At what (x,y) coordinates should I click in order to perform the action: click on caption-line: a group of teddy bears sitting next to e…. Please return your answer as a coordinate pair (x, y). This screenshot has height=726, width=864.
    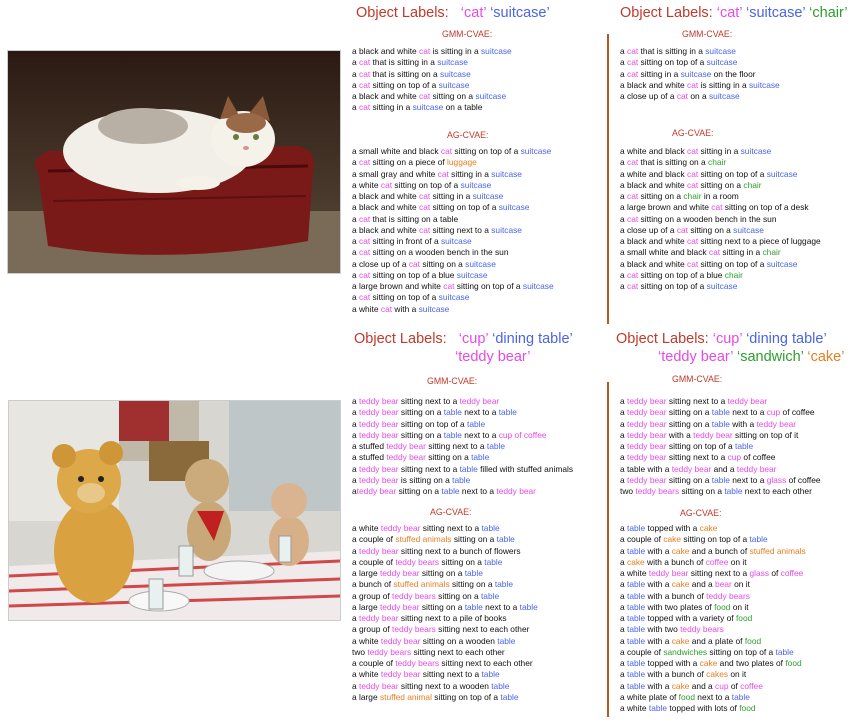
    Looking at the image, I should click on (445, 629).